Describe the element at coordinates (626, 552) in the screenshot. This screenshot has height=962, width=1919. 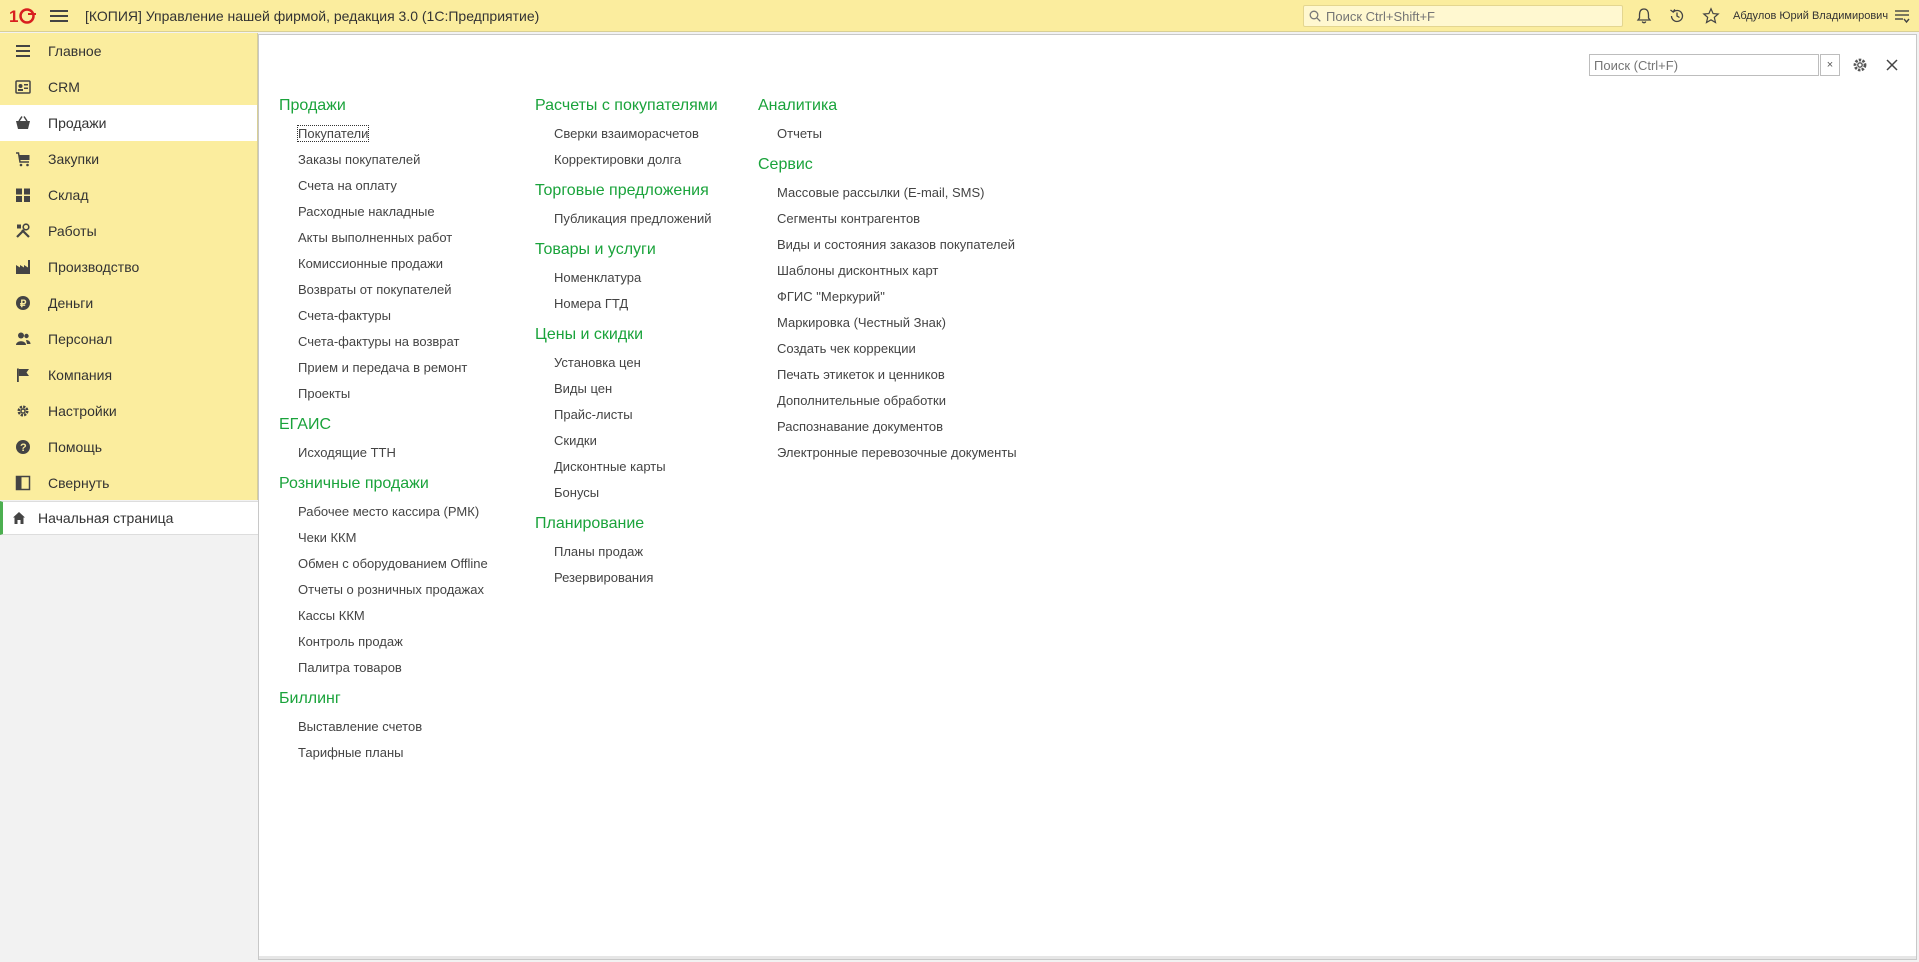
I see `menu-link: Планы продаж` at that location.